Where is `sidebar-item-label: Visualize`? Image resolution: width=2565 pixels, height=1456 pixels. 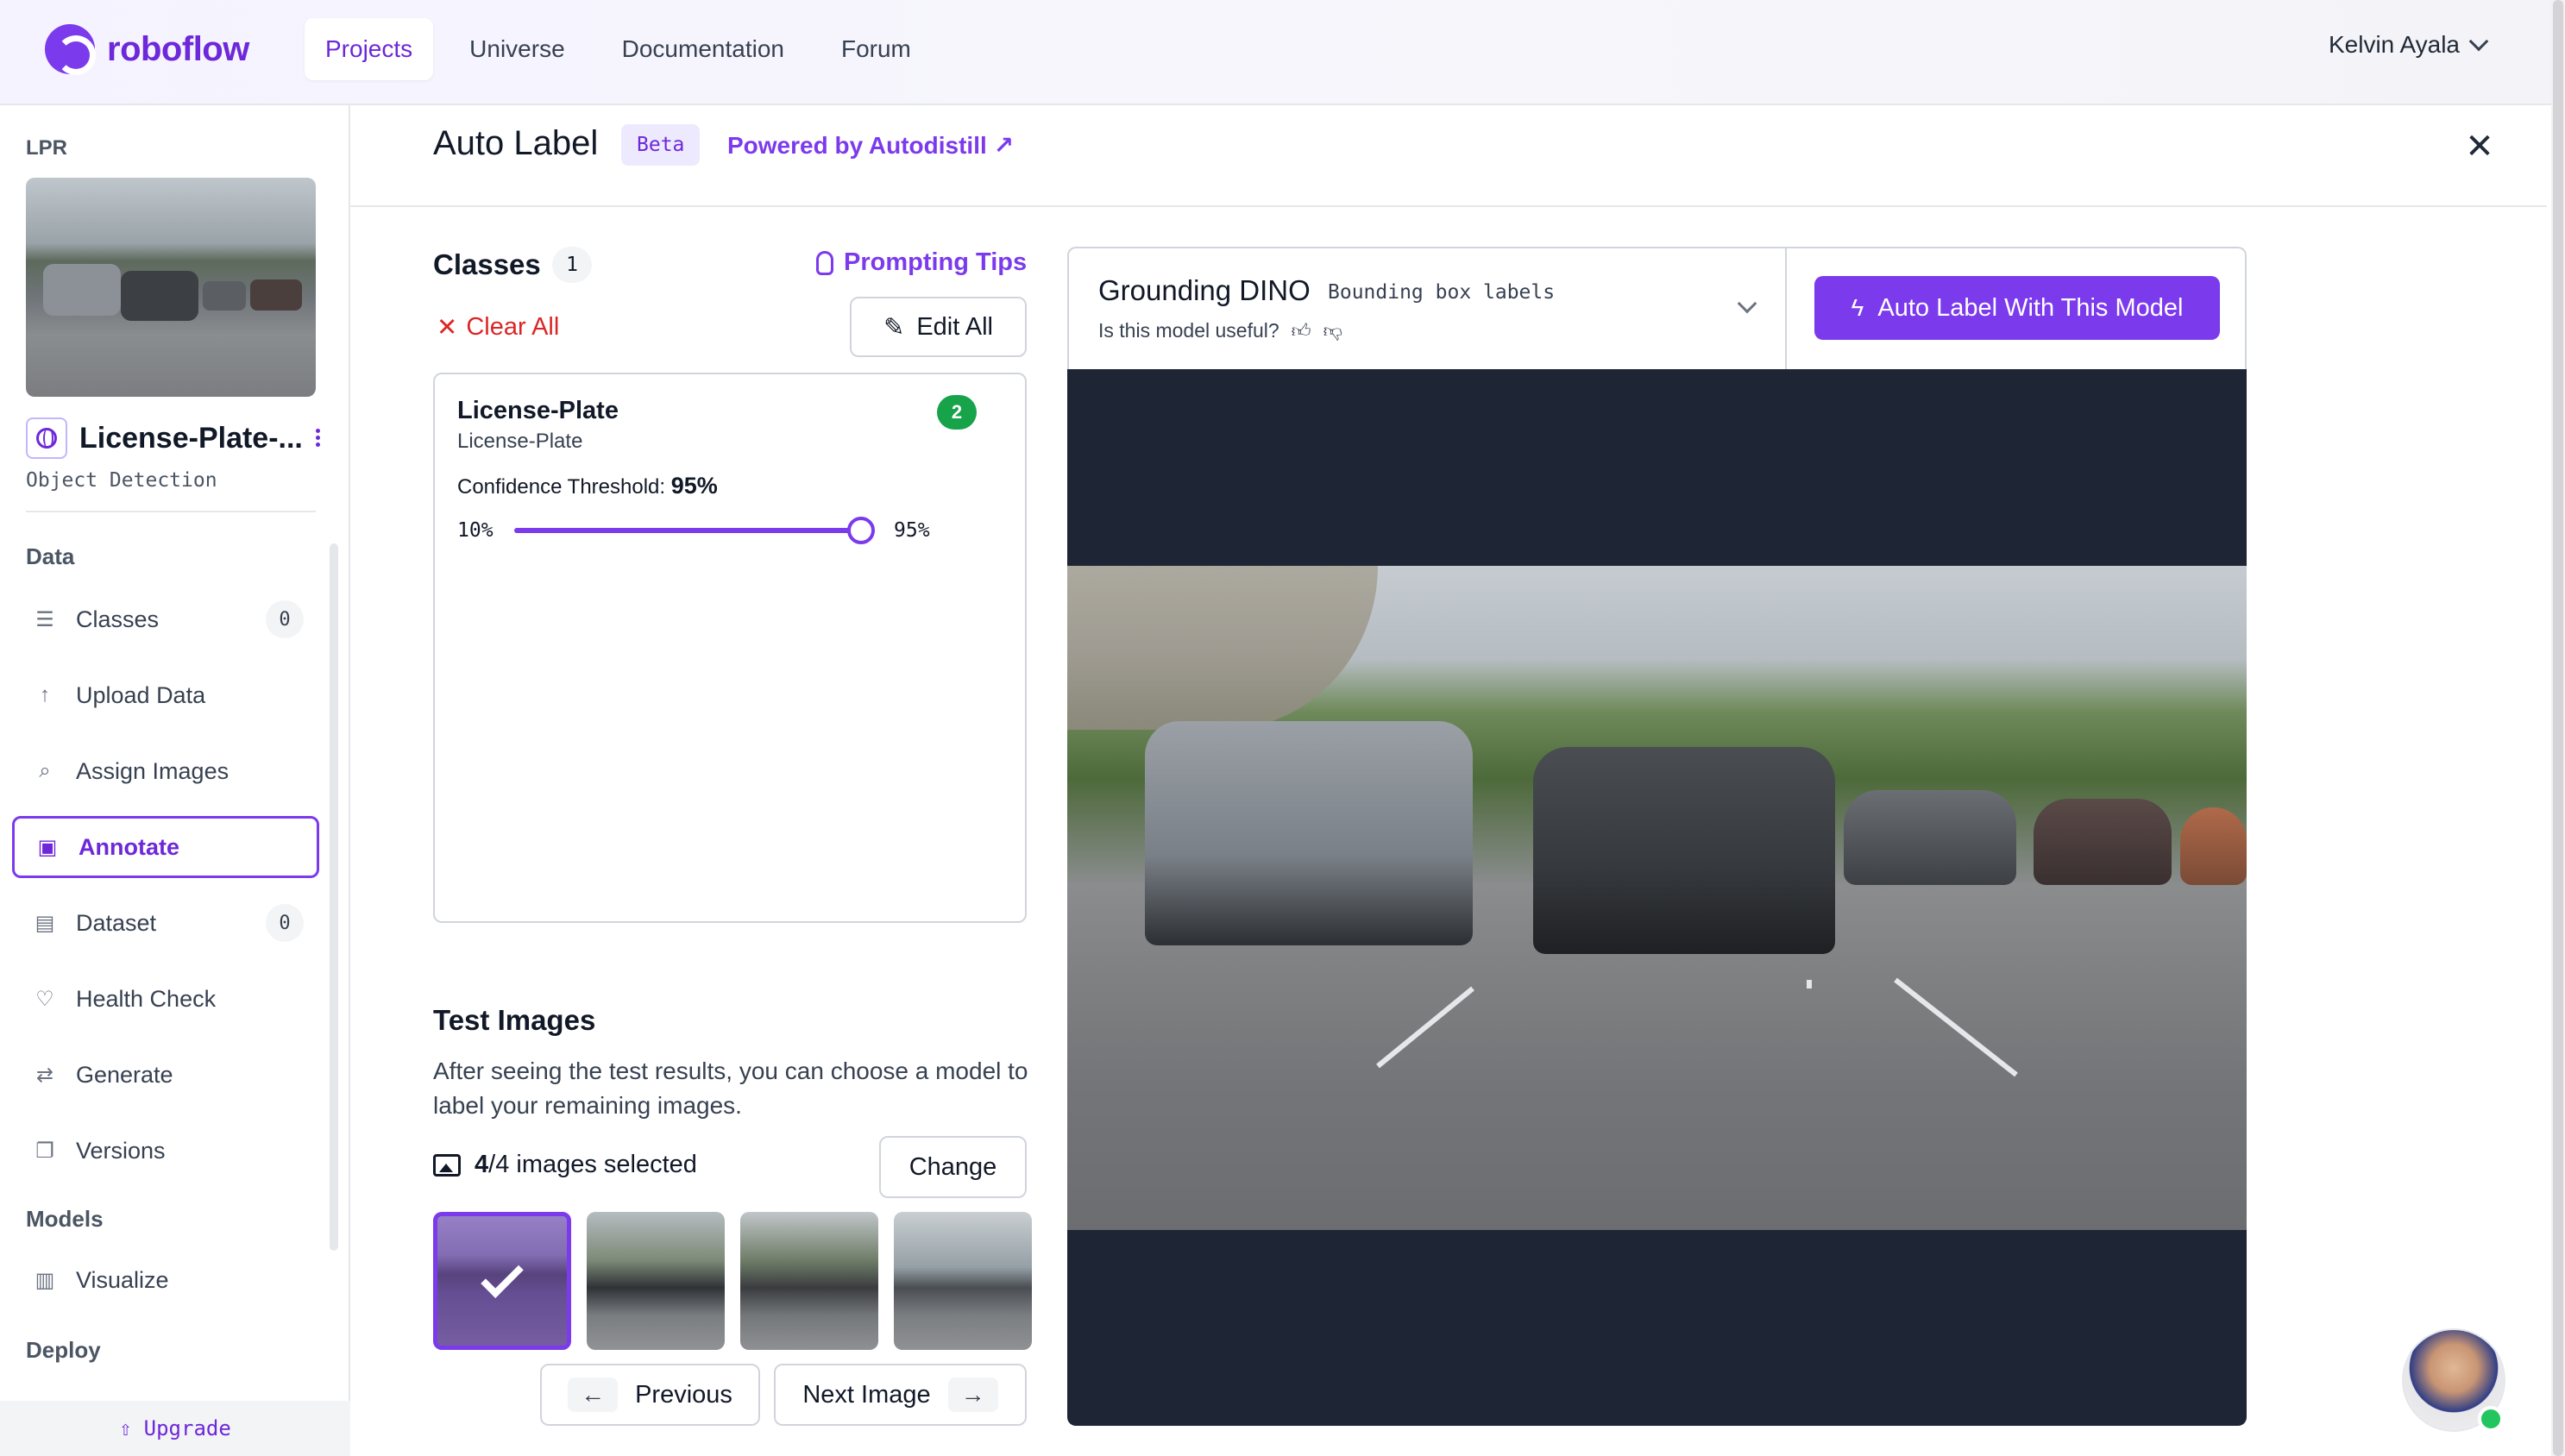 sidebar-item-label: Visualize is located at coordinates (122, 1280).